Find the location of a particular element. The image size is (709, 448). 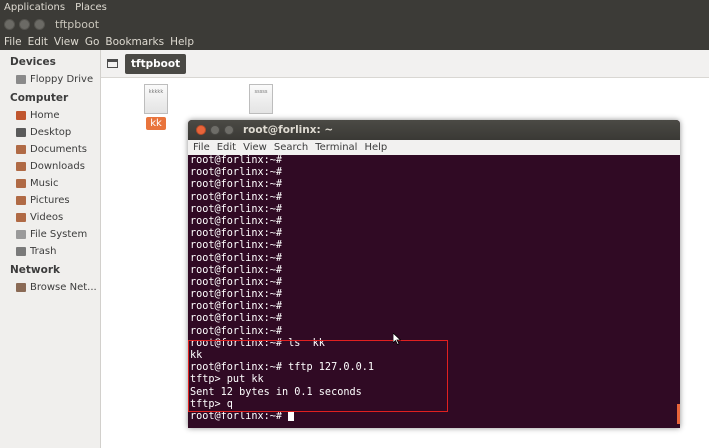

file-preview-text: kkkkk is located at coordinates (156, 92).